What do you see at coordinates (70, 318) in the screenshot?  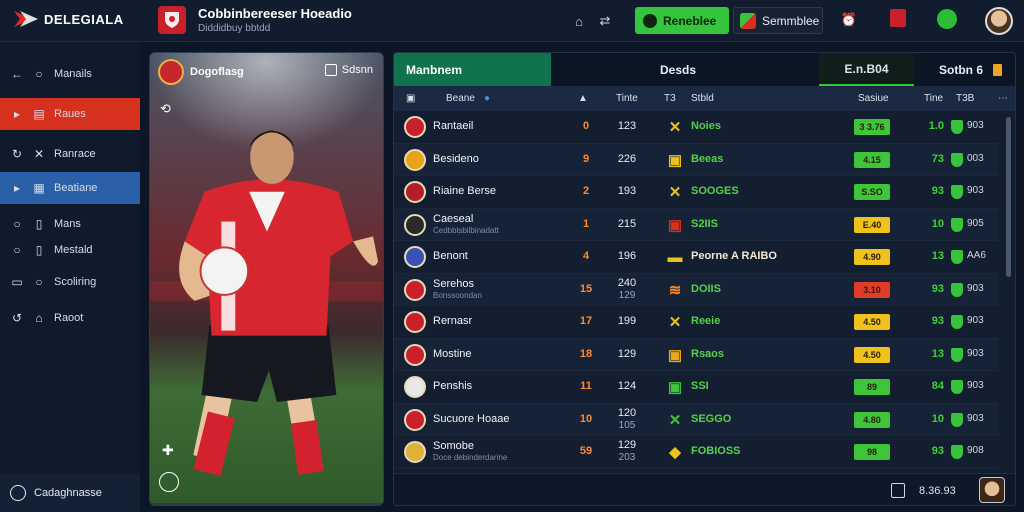 I see `sidebar-item-raoot: ↺ ⌂ Raoot` at bounding box center [70, 318].